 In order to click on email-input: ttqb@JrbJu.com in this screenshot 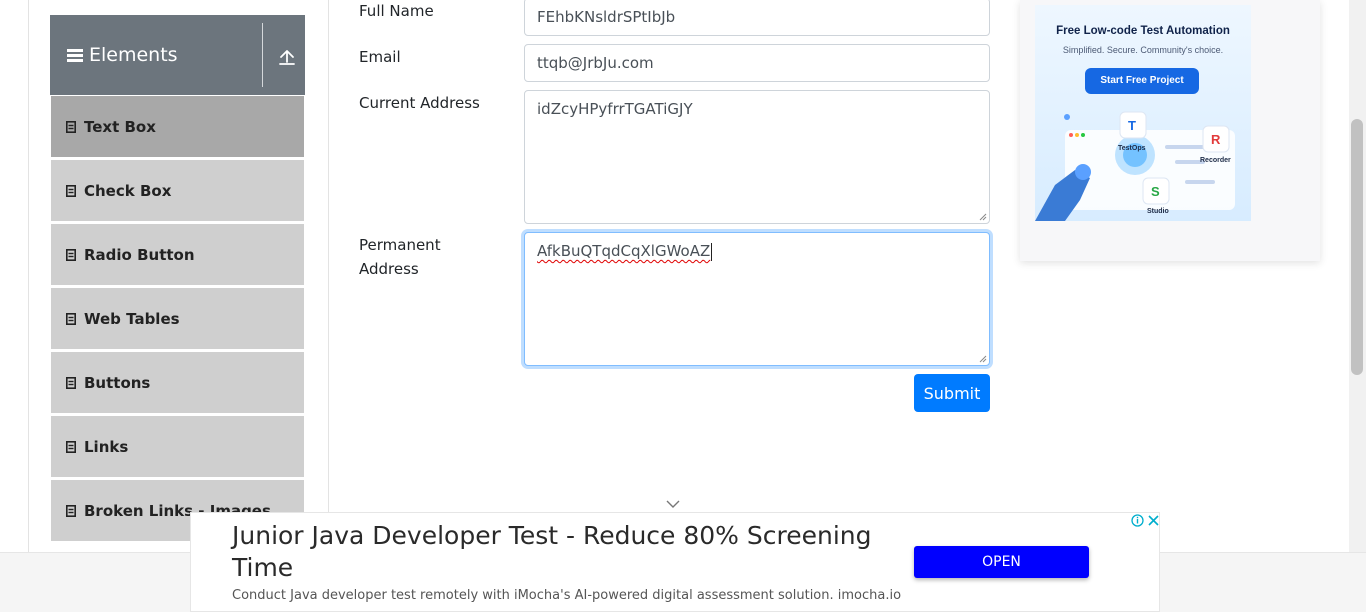, I will do `click(757, 63)`.